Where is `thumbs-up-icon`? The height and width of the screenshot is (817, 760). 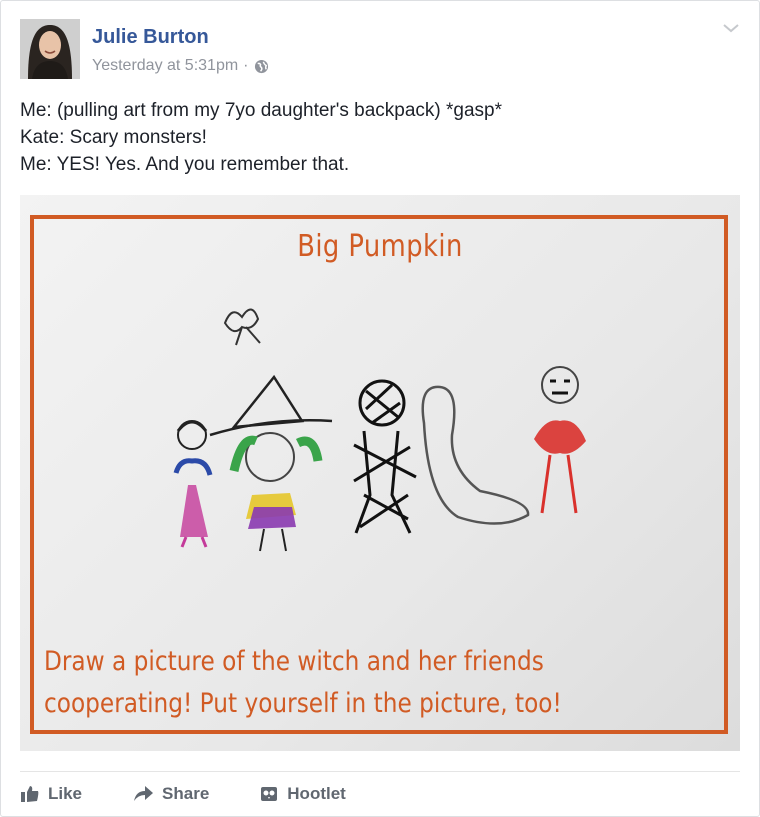
thumbs-up-icon is located at coordinates (30, 794).